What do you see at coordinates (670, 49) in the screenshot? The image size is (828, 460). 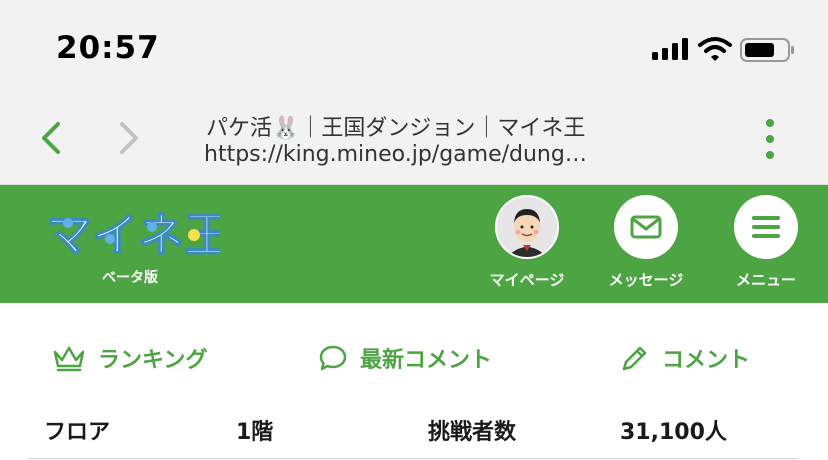 I see `signal-icon` at bounding box center [670, 49].